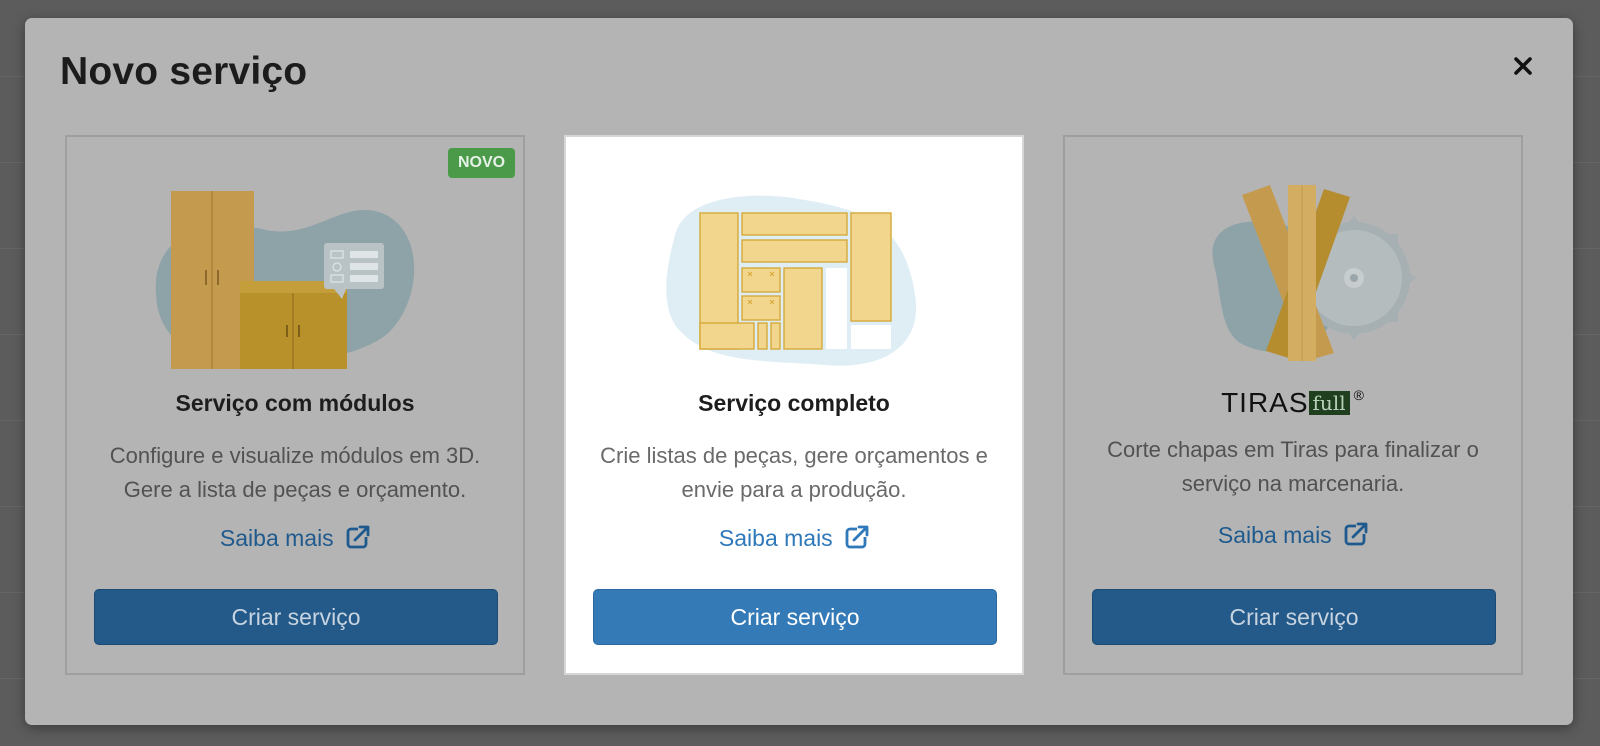  I want to click on cabinet-modules-icon, so click(285, 280).